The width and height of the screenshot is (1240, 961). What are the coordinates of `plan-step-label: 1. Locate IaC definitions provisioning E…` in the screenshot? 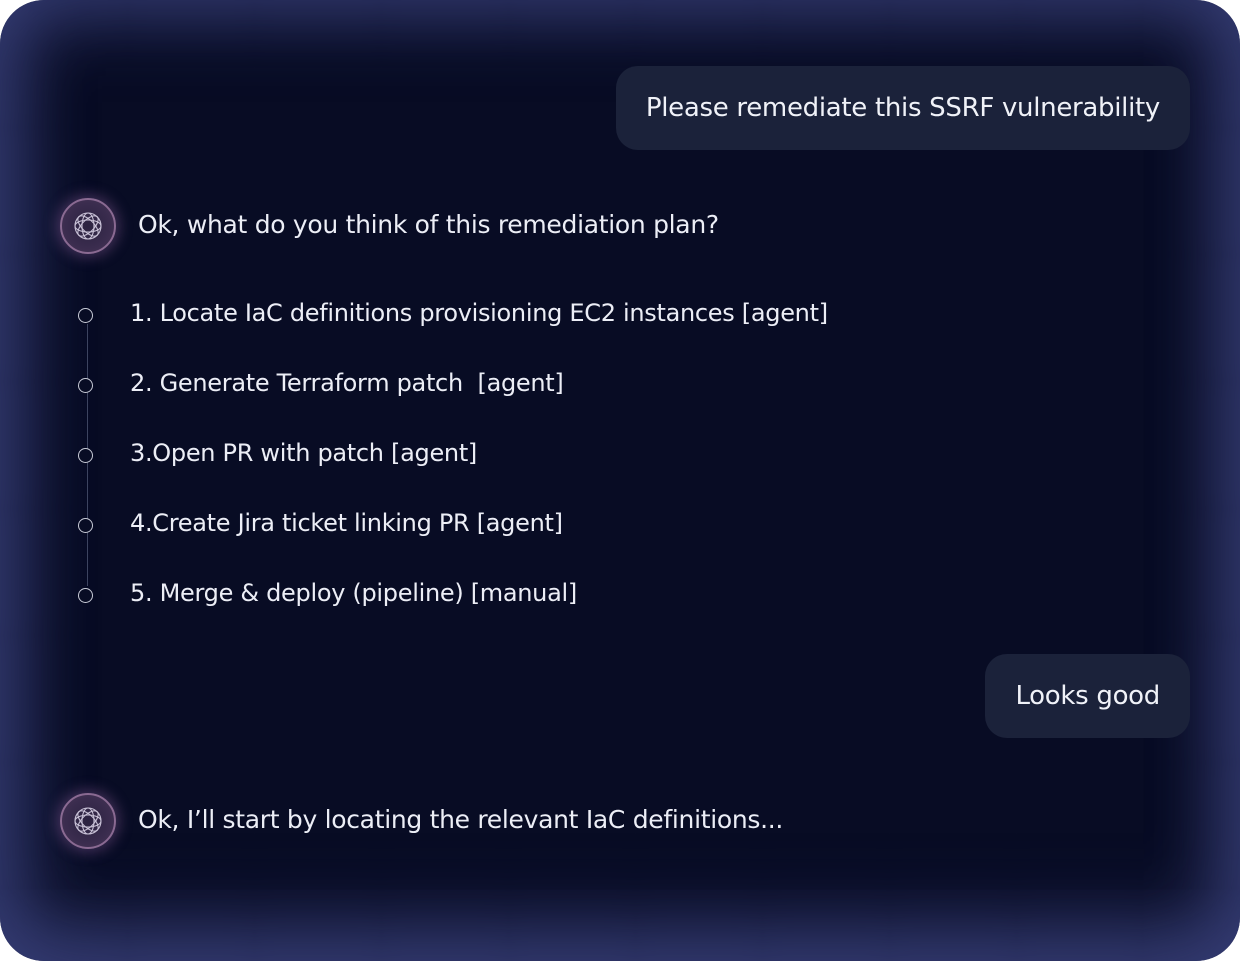 It's located at (479, 313).